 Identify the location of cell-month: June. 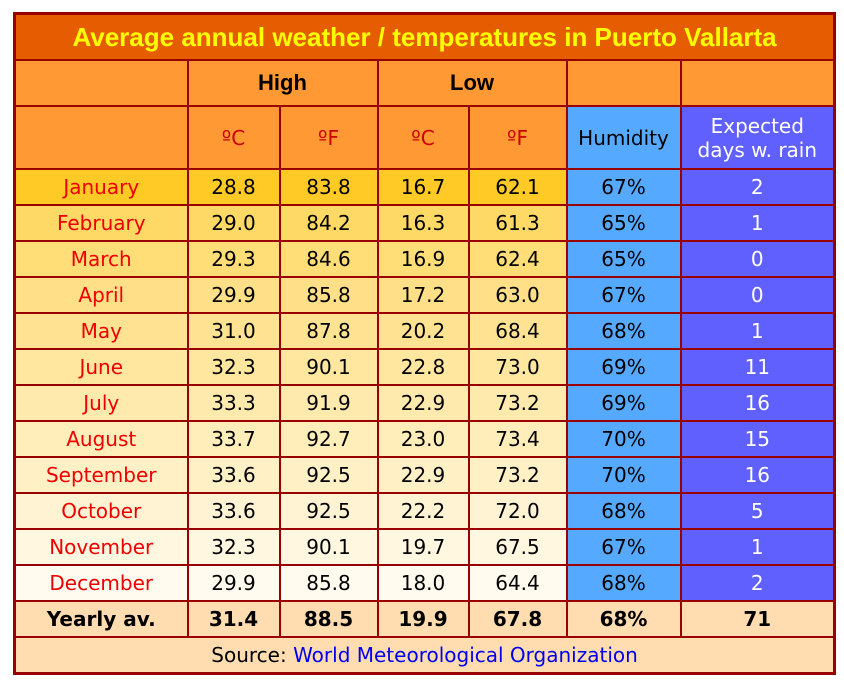
(101, 367).